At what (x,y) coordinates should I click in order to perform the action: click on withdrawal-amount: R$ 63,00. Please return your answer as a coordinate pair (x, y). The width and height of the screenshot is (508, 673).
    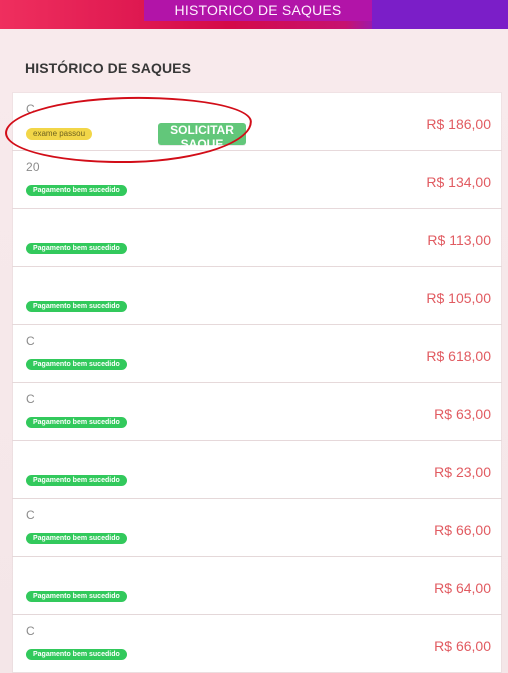
    Looking at the image, I should click on (462, 414).